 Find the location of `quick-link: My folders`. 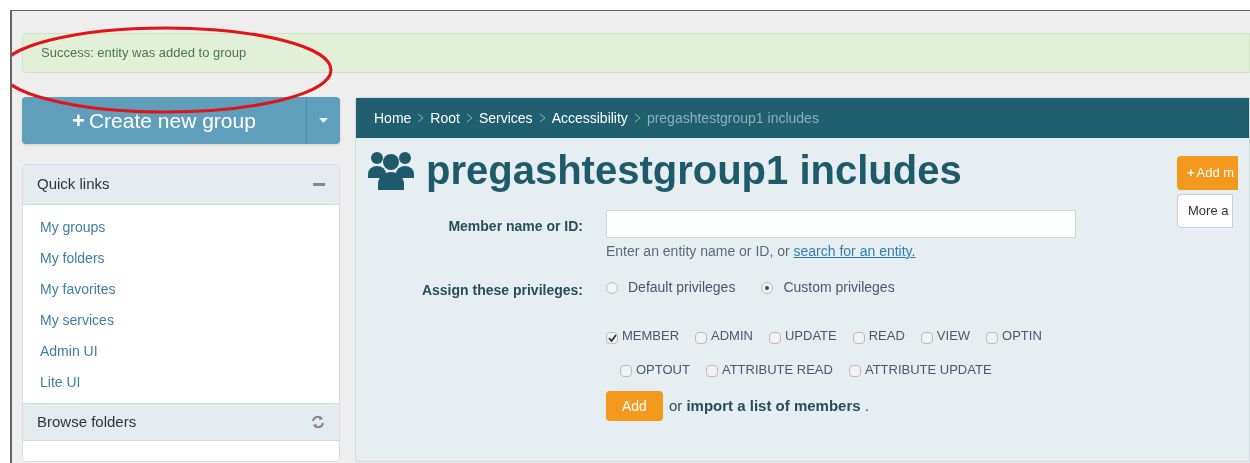

quick-link: My folders is located at coordinates (72, 258).